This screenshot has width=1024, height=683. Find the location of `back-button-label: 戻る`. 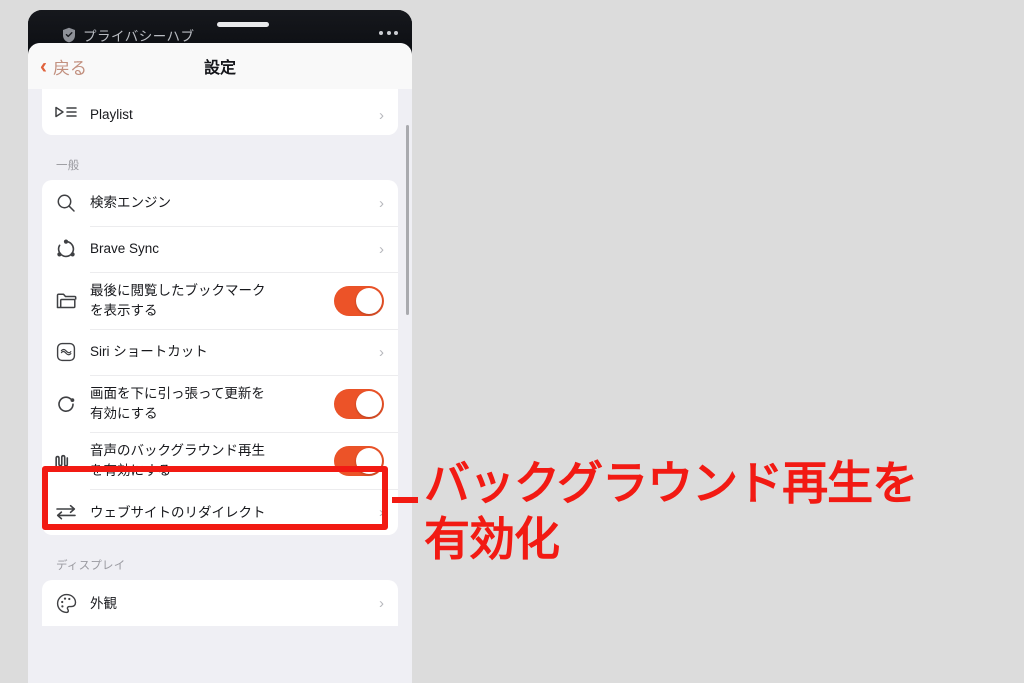

back-button-label: 戻る is located at coordinates (70, 68).